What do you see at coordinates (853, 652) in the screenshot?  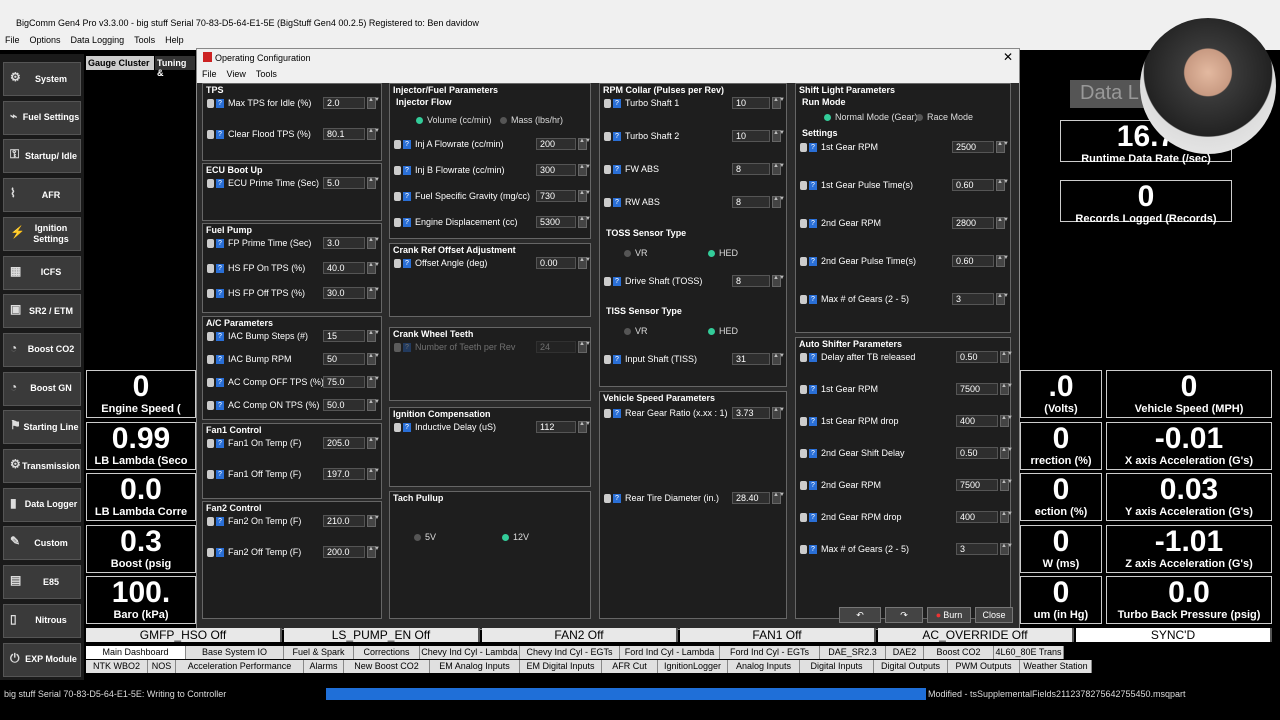 I see `tab-dae-sr2-3: DAE_SR2.3` at bounding box center [853, 652].